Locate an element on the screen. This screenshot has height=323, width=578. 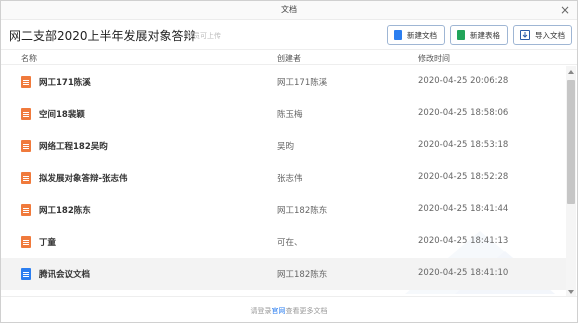
file-row: 网工171陈溪 网工171陈溪 2020-04-25 20:06:28 is located at coordinates (284, 82).